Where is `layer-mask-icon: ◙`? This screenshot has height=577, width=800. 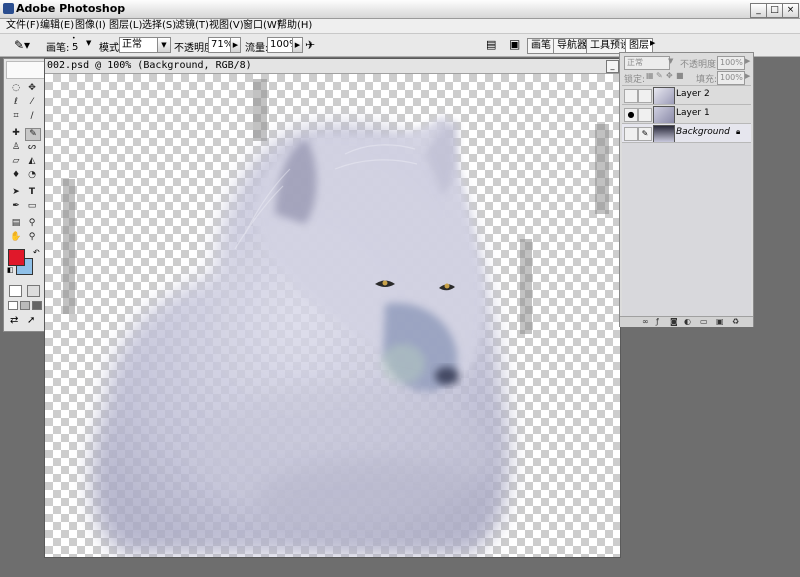 layer-mask-icon: ◙ is located at coordinates (674, 322).